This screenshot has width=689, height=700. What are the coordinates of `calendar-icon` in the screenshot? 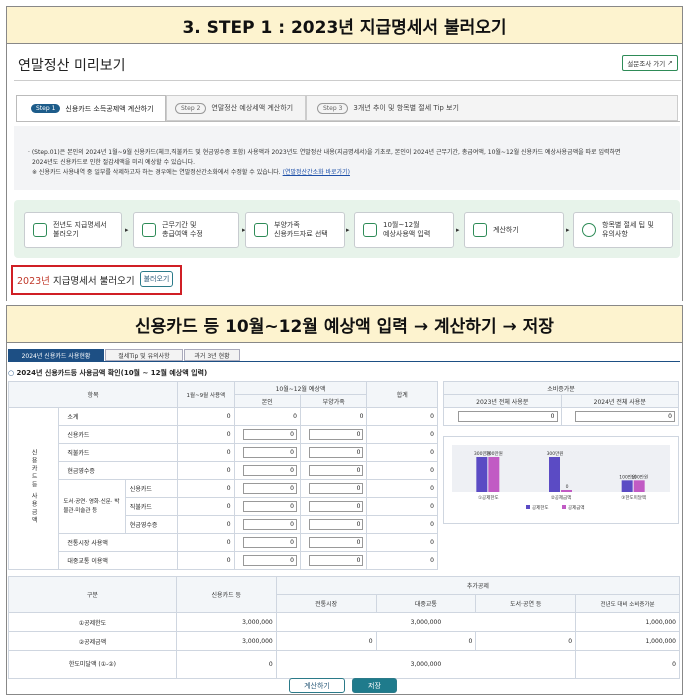 It's located at (149, 230).